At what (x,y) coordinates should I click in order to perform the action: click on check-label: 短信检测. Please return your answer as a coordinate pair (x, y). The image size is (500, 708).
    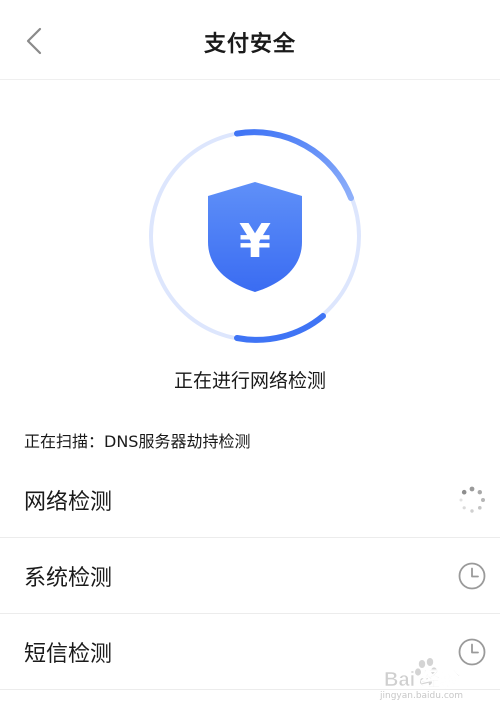
    Looking at the image, I should click on (68, 654).